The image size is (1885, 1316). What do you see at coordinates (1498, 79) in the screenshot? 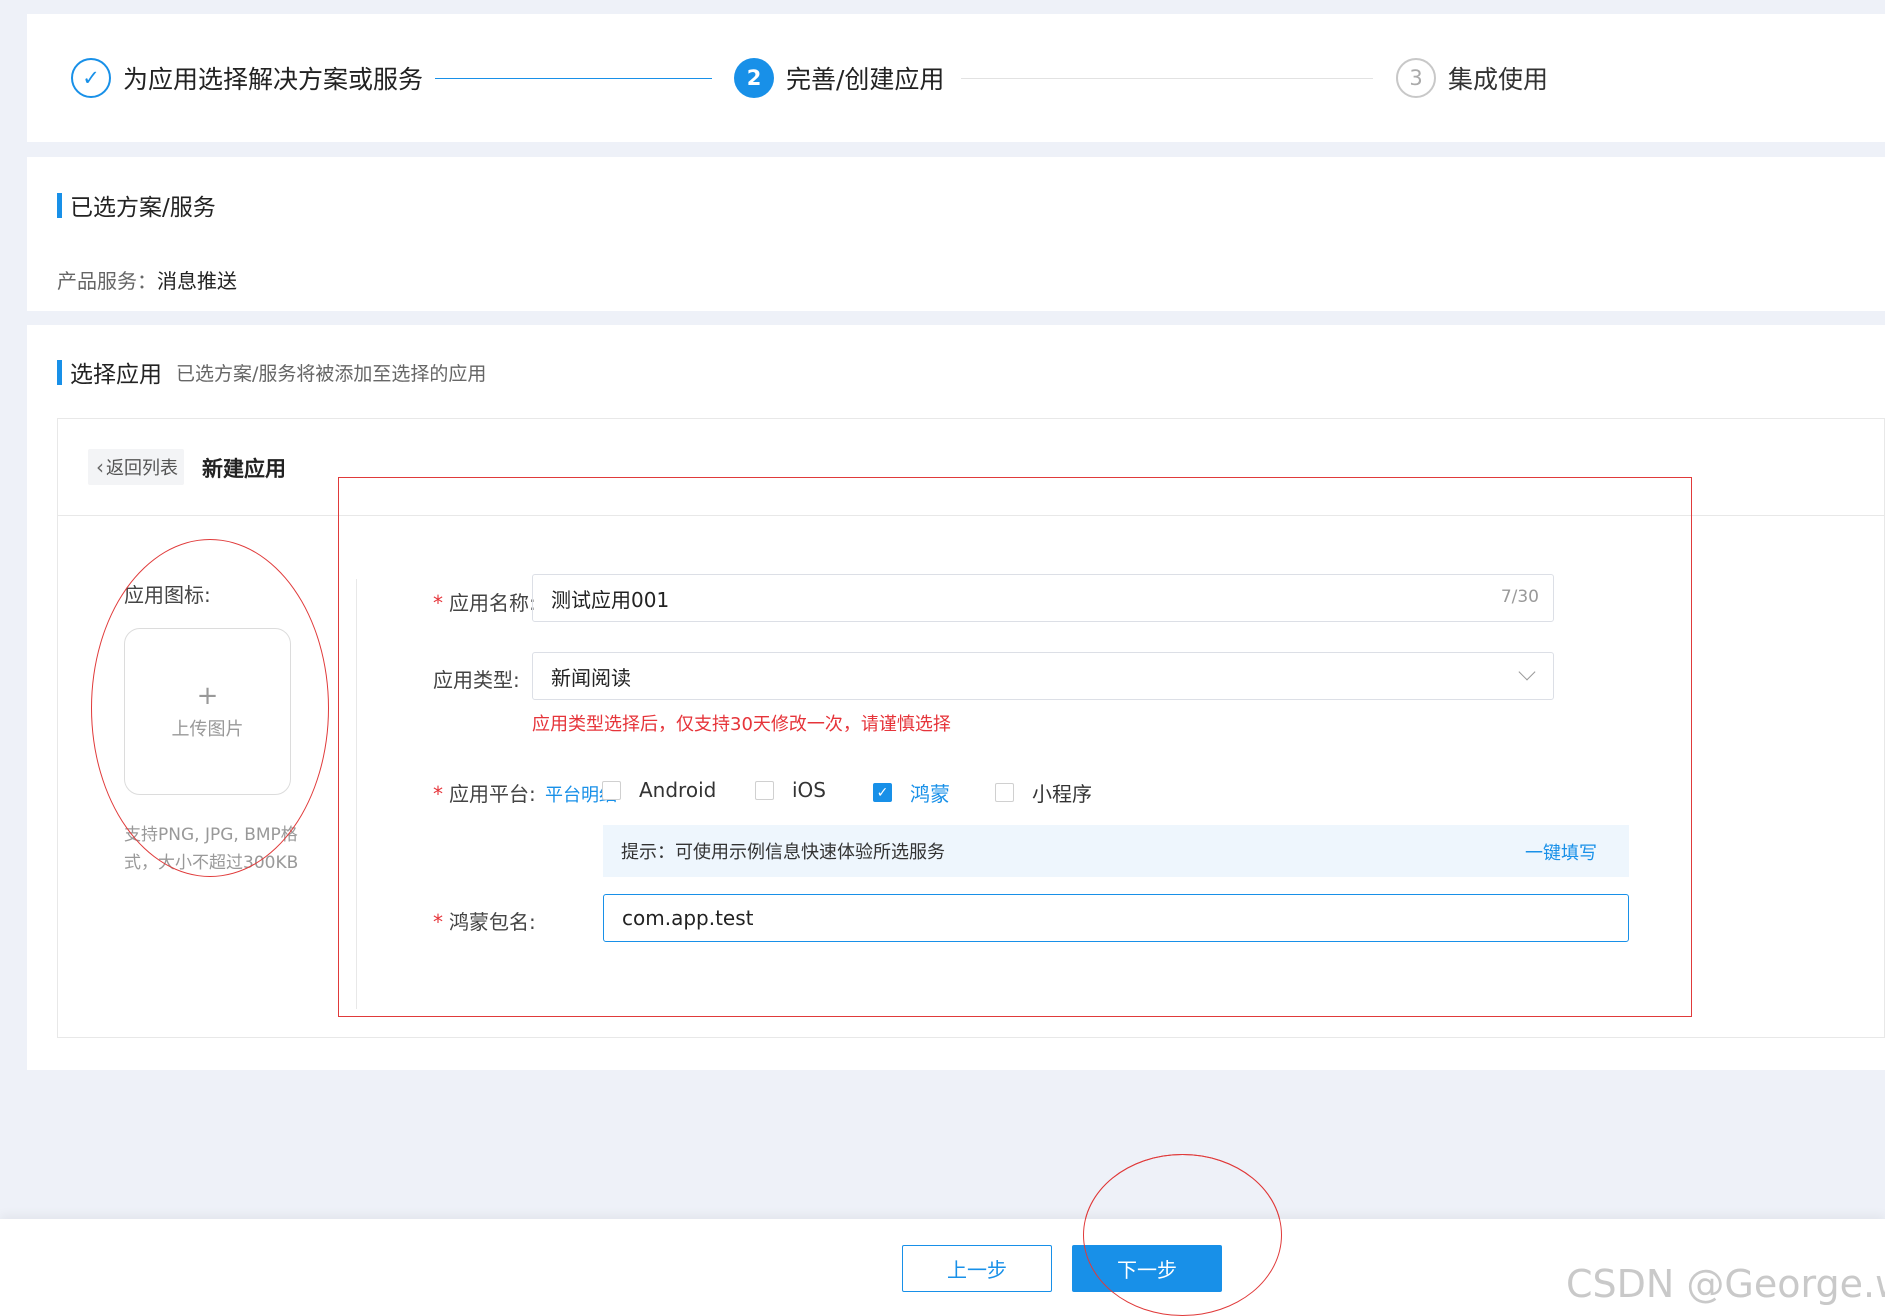
I see `step-3-label: 集成使用` at bounding box center [1498, 79].